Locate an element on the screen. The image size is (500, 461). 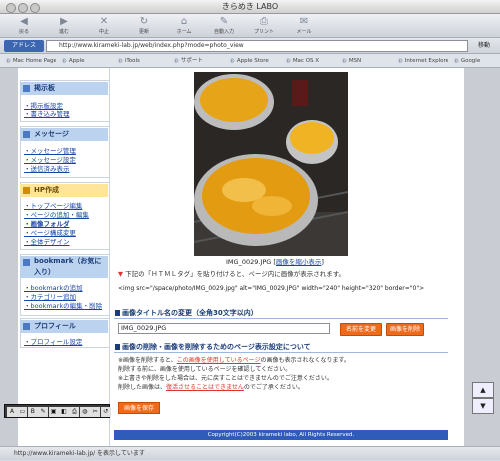
palette-tool-button: ◍ is located at coordinates (84, 412).